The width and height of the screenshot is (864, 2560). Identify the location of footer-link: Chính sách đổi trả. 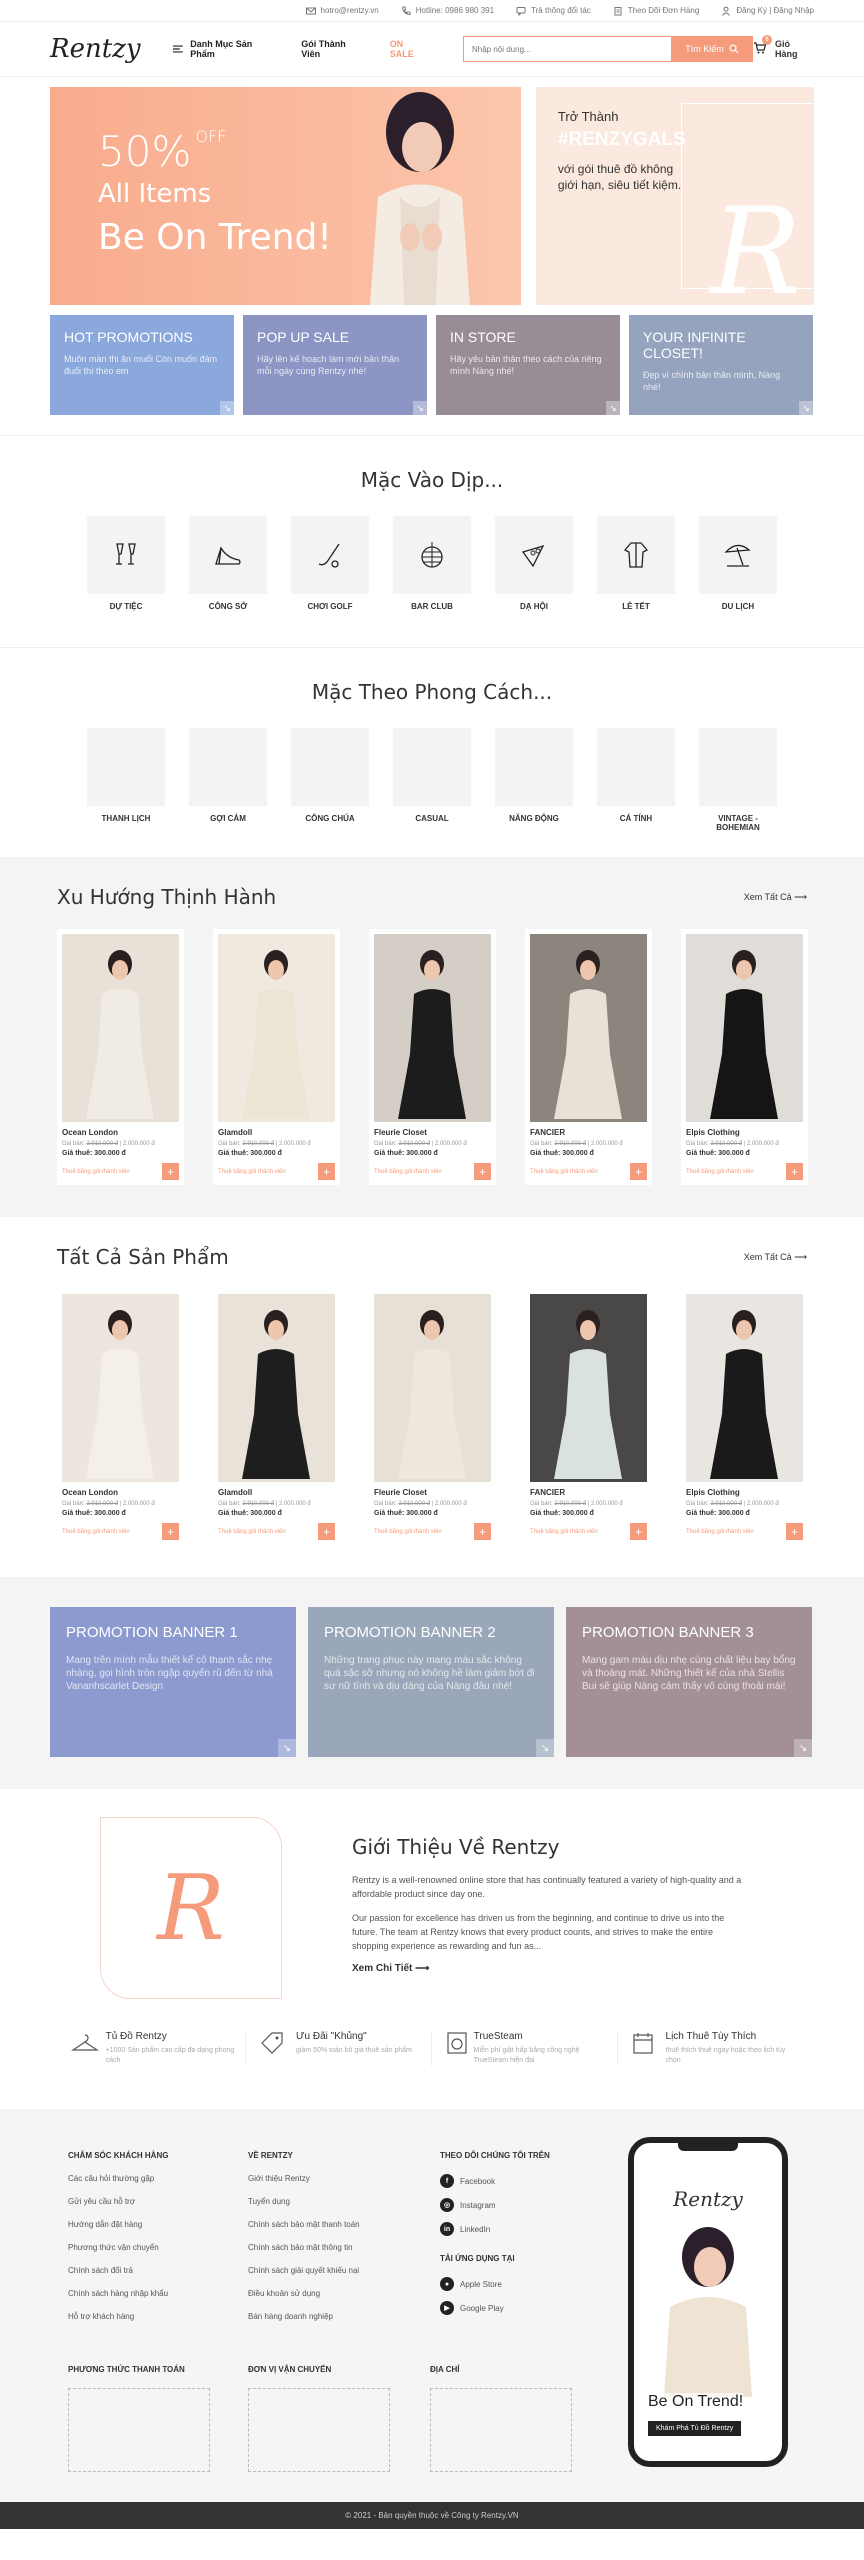
(118, 2270).